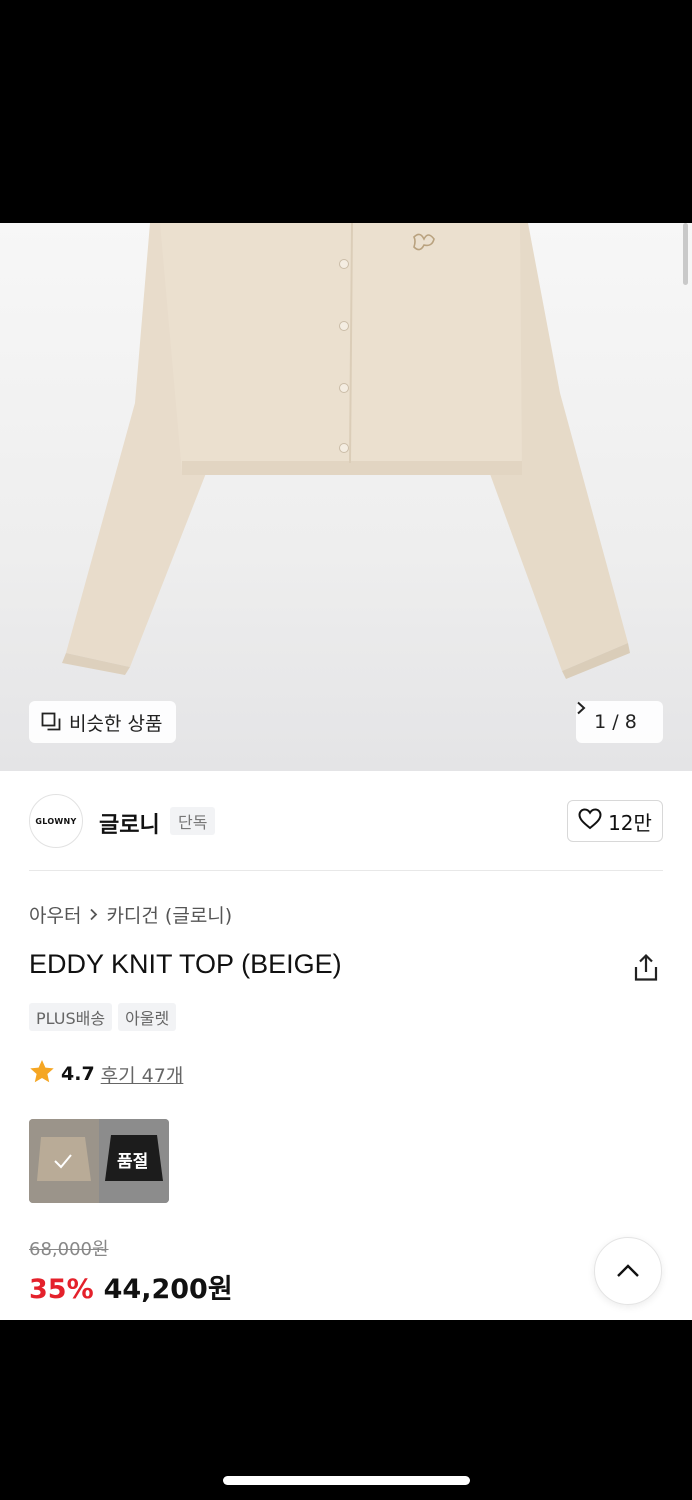 The height and width of the screenshot is (1500, 692). Describe the element at coordinates (630, 822) in the screenshot. I see `like-count: 12만` at that location.